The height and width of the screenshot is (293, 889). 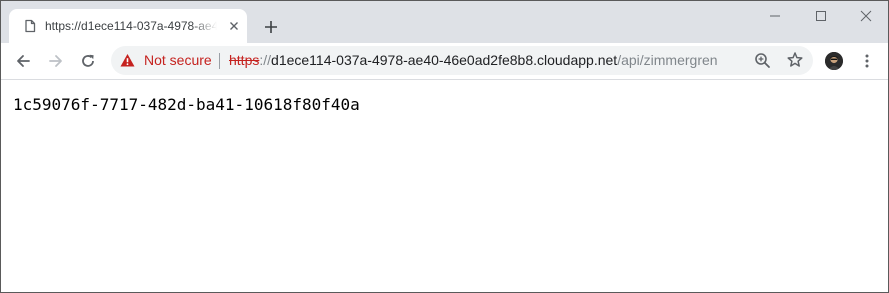 I want to click on maximize-icon, so click(x=820, y=16).